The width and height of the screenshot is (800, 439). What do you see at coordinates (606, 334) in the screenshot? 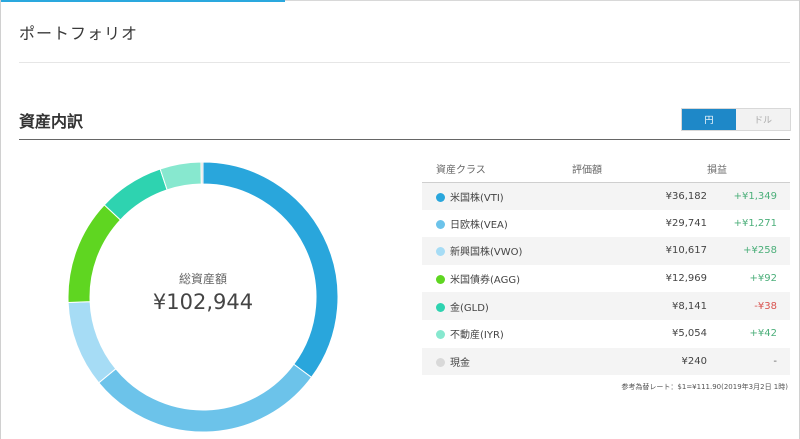
I see `asset-row: 不動産(IYR) ¥5,054 +¥42` at bounding box center [606, 334].